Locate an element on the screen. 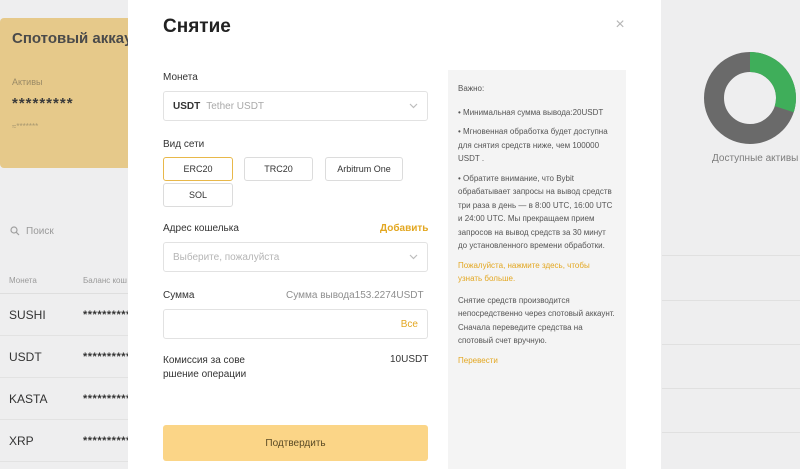 The image size is (800, 469). row-coin: USDT is located at coordinates (25, 356).